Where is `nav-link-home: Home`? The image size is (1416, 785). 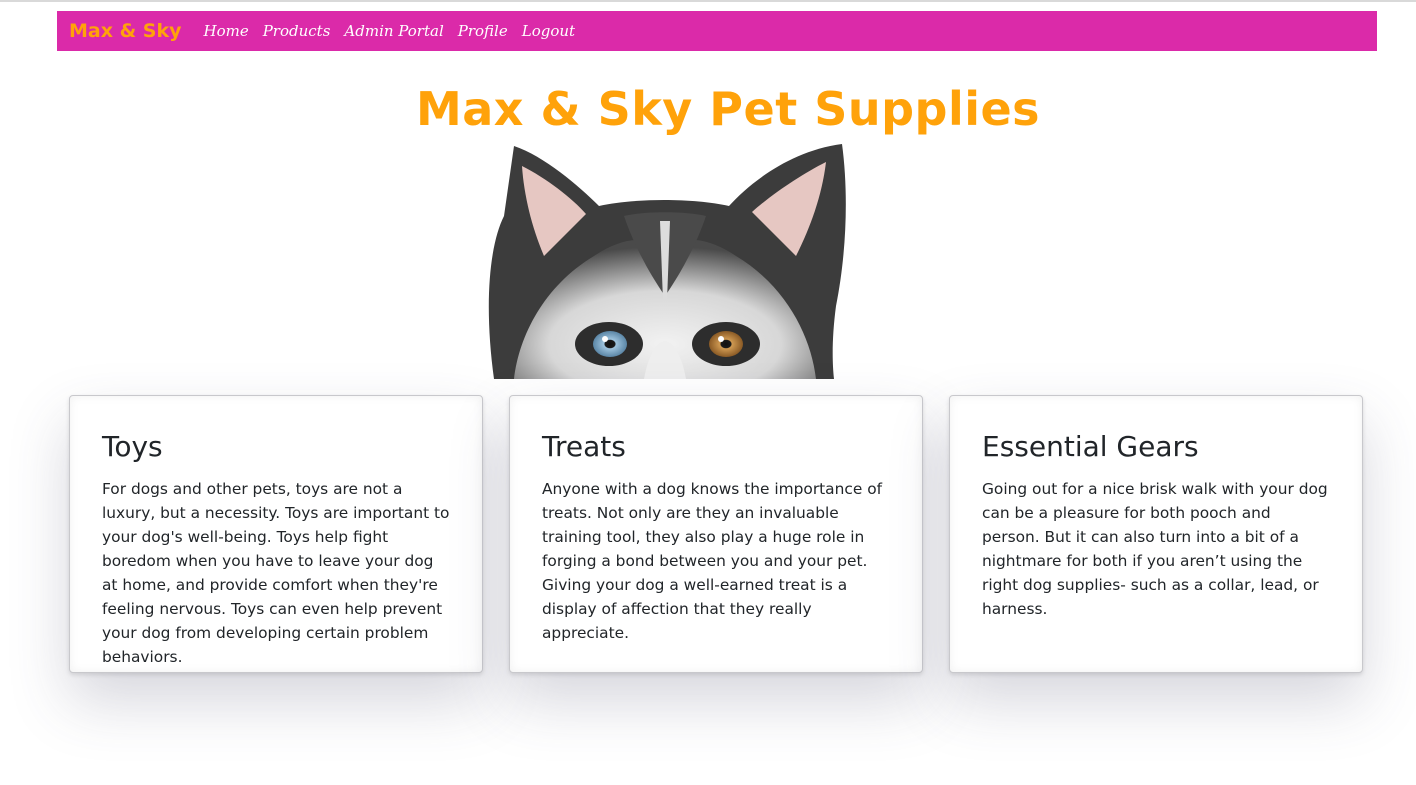
nav-link-home: Home is located at coordinates (226, 31).